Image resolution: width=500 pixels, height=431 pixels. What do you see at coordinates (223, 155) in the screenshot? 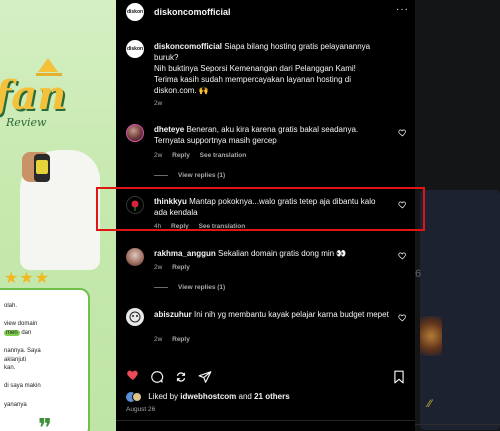
I see `see-translation-link: See translation` at bounding box center [223, 155].